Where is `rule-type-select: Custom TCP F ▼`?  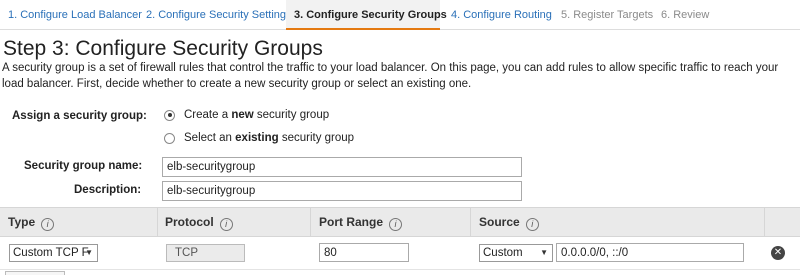 rule-type-select: Custom TCP F ▼ is located at coordinates (53, 253).